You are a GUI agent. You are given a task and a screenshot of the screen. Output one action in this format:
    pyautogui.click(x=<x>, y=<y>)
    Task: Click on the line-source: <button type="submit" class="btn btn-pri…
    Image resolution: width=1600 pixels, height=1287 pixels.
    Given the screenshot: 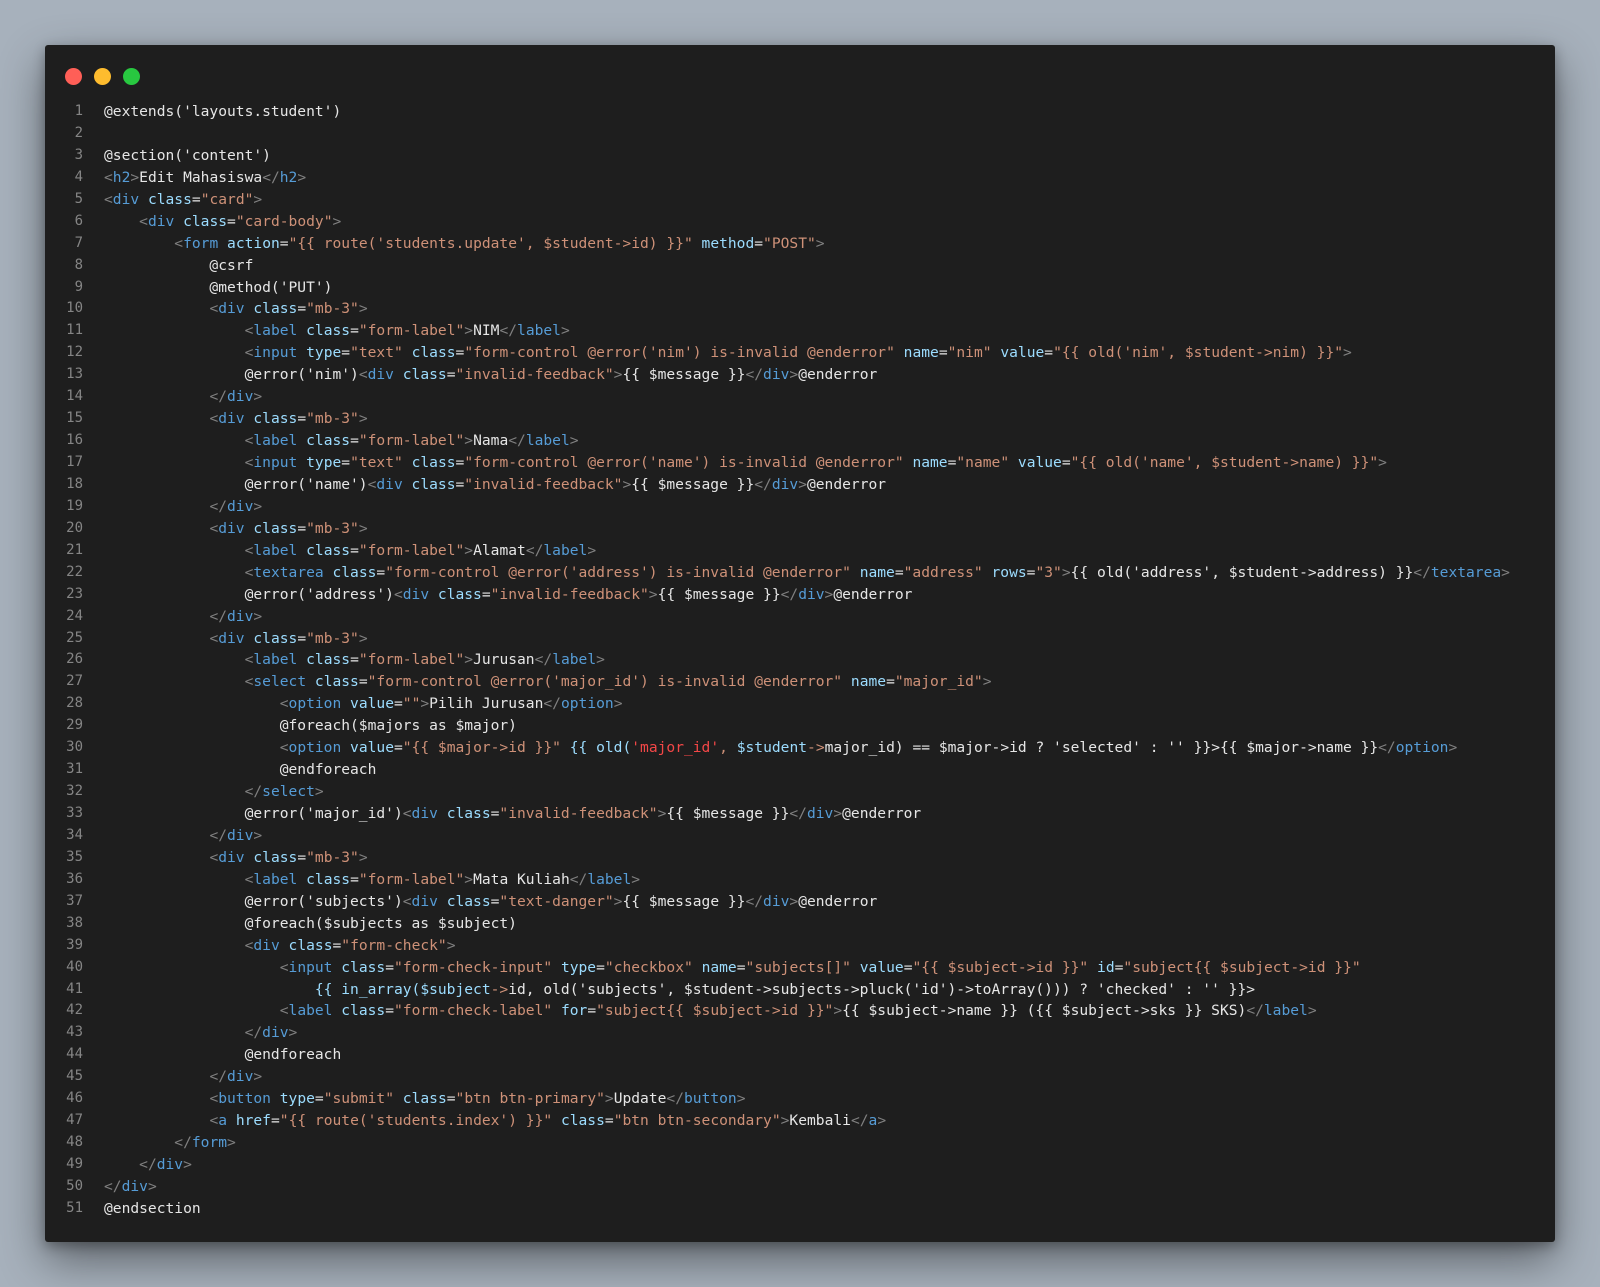 What is the action you would take?
    pyautogui.click(x=477, y=1099)
    